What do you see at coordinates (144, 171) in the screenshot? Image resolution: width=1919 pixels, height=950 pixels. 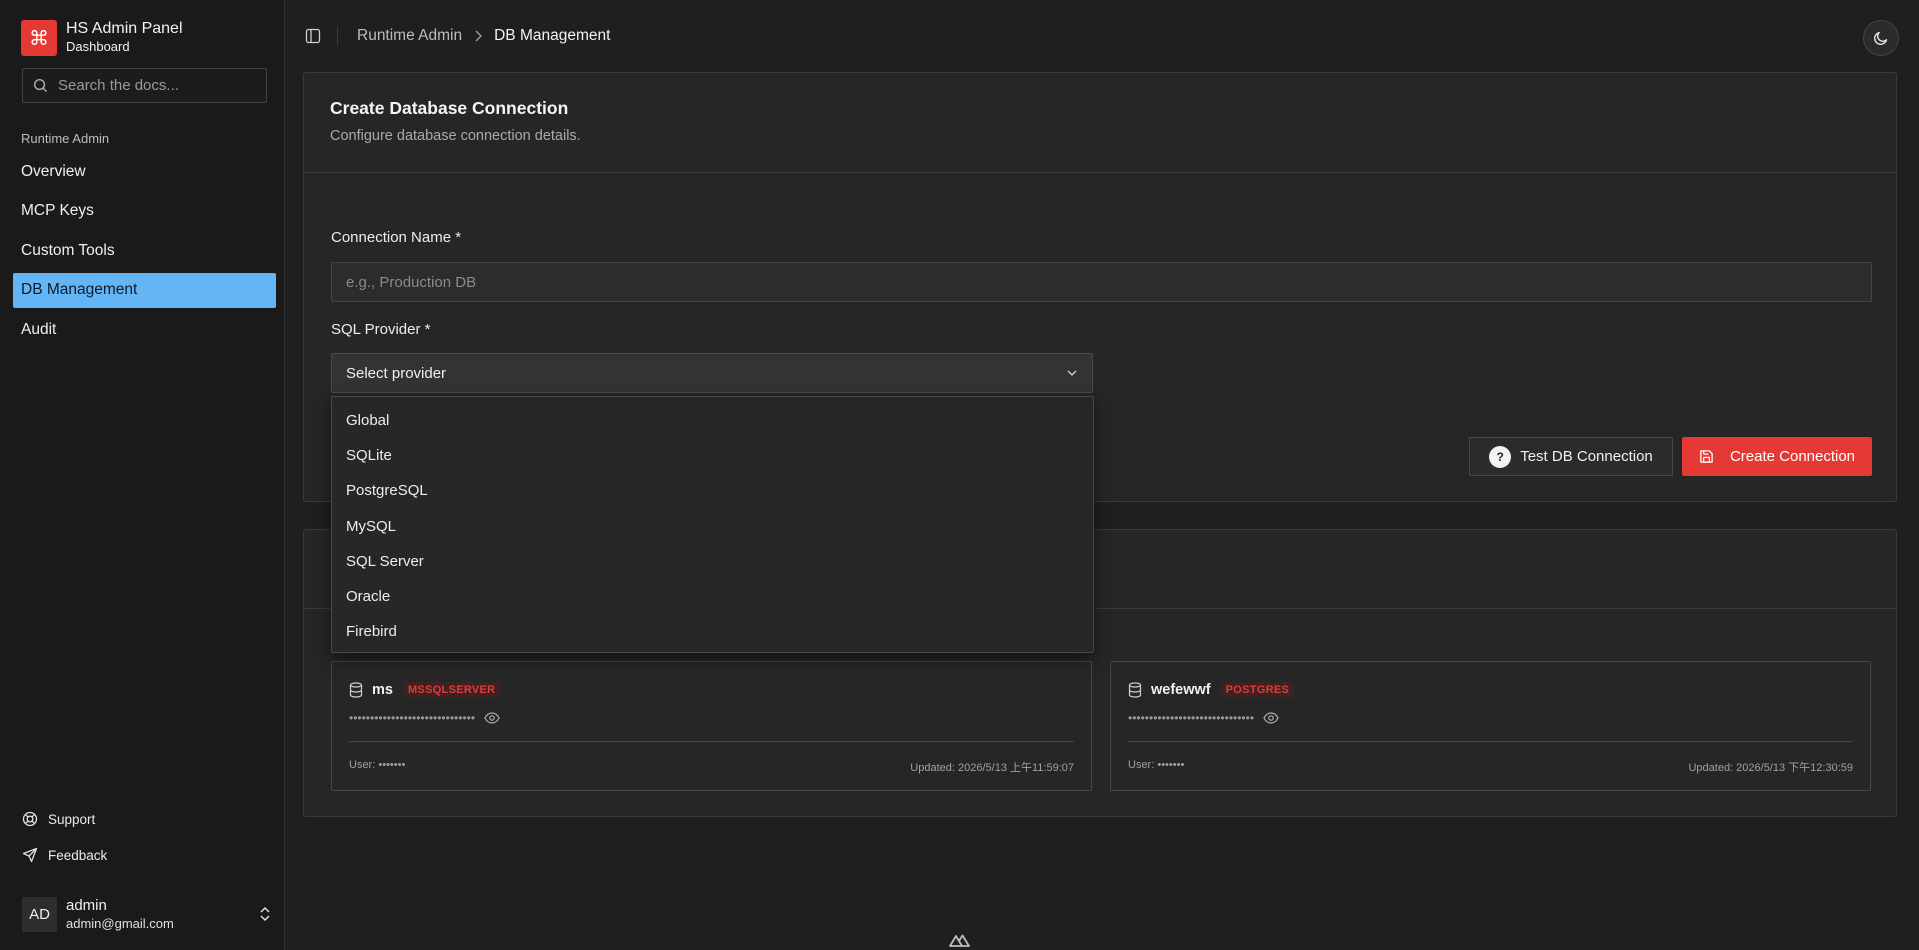 I see `sidebar-item-overview: Overview` at bounding box center [144, 171].